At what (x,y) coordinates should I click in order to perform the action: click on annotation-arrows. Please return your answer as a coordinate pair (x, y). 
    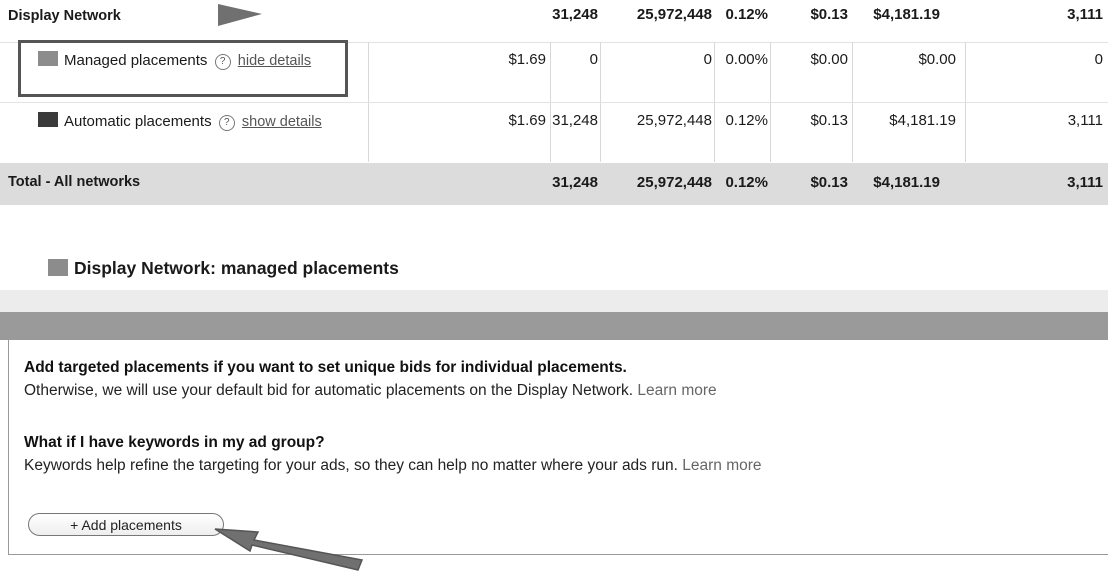
    Looking at the image, I should click on (289, 287).